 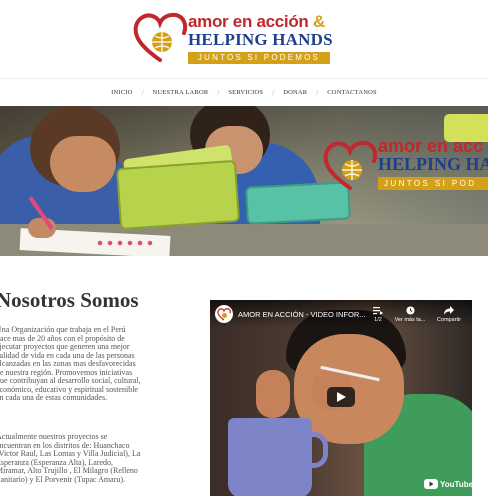 I want to click on channel-avatar, so click(x=224, y=314).